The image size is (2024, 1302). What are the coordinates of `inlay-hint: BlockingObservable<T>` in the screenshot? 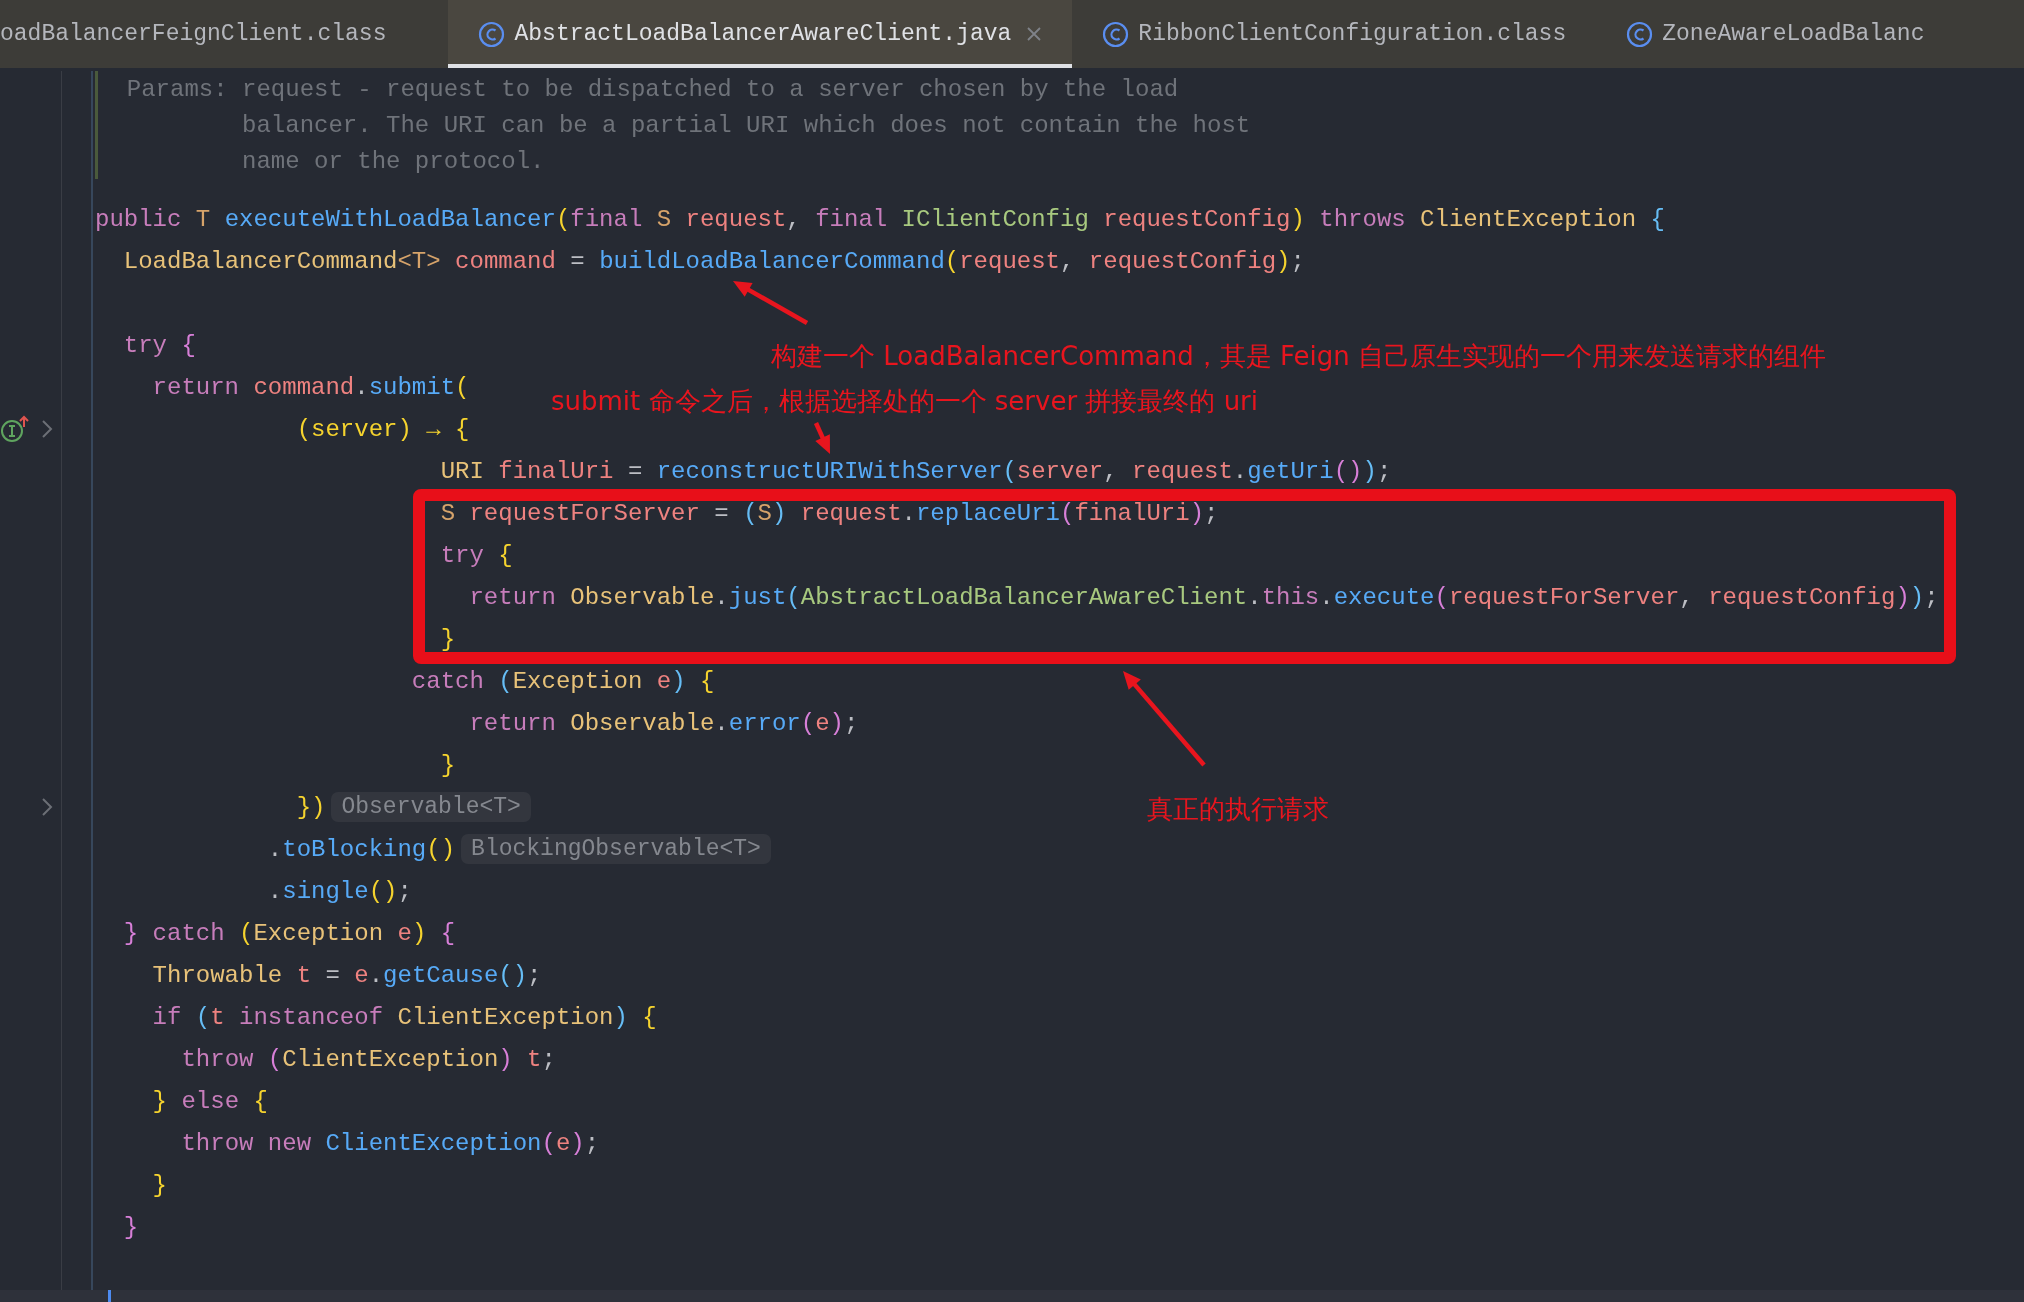 It's located at (616, 849).